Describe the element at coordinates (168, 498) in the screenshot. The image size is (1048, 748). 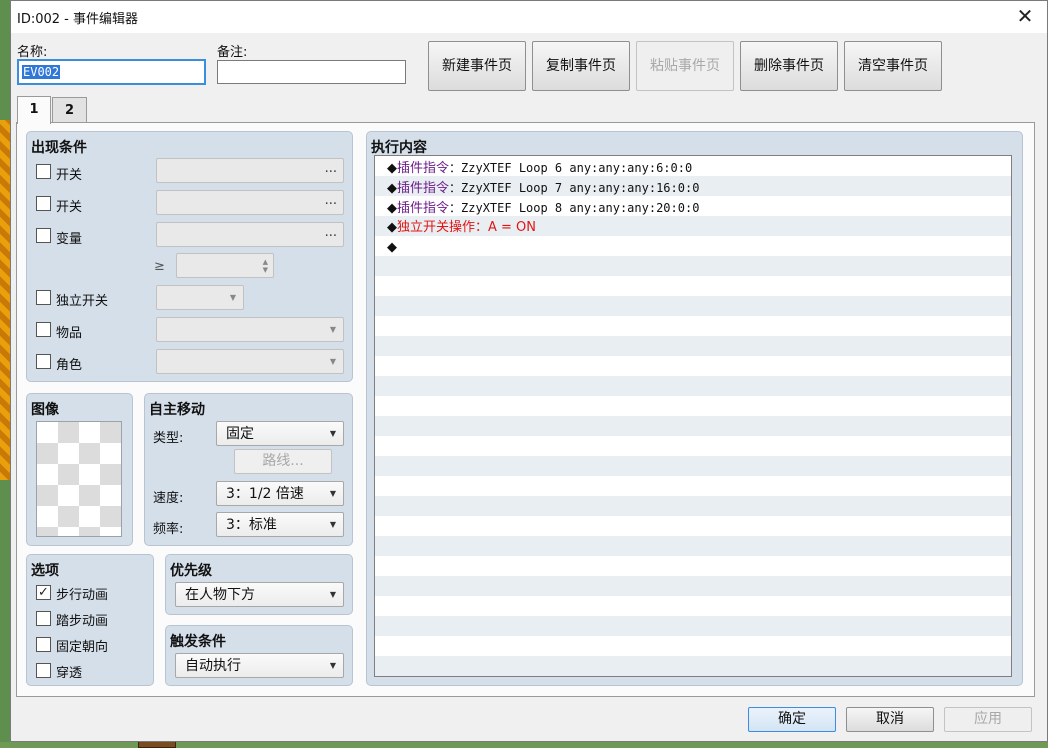
I see `speed-label: 速度:` at that location.